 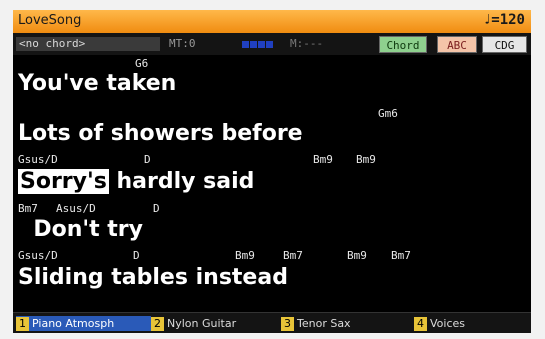 What do you see at coordinates (272, 159) in the screenshot?
I see `chord-line: Gsus/D D Bm9 Bm9` at bounding box center [272, 159].